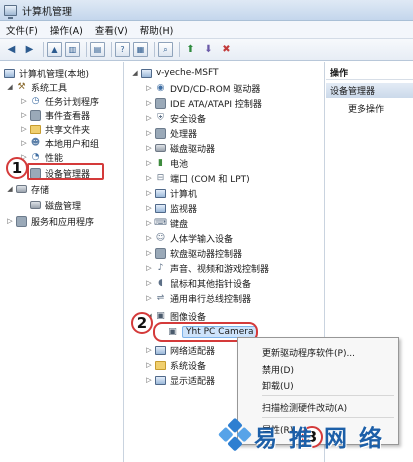 Image resolution: width=413 pixels, height=462 pixels. I want to click on menu-action: 操作(A), so click(66, 30).